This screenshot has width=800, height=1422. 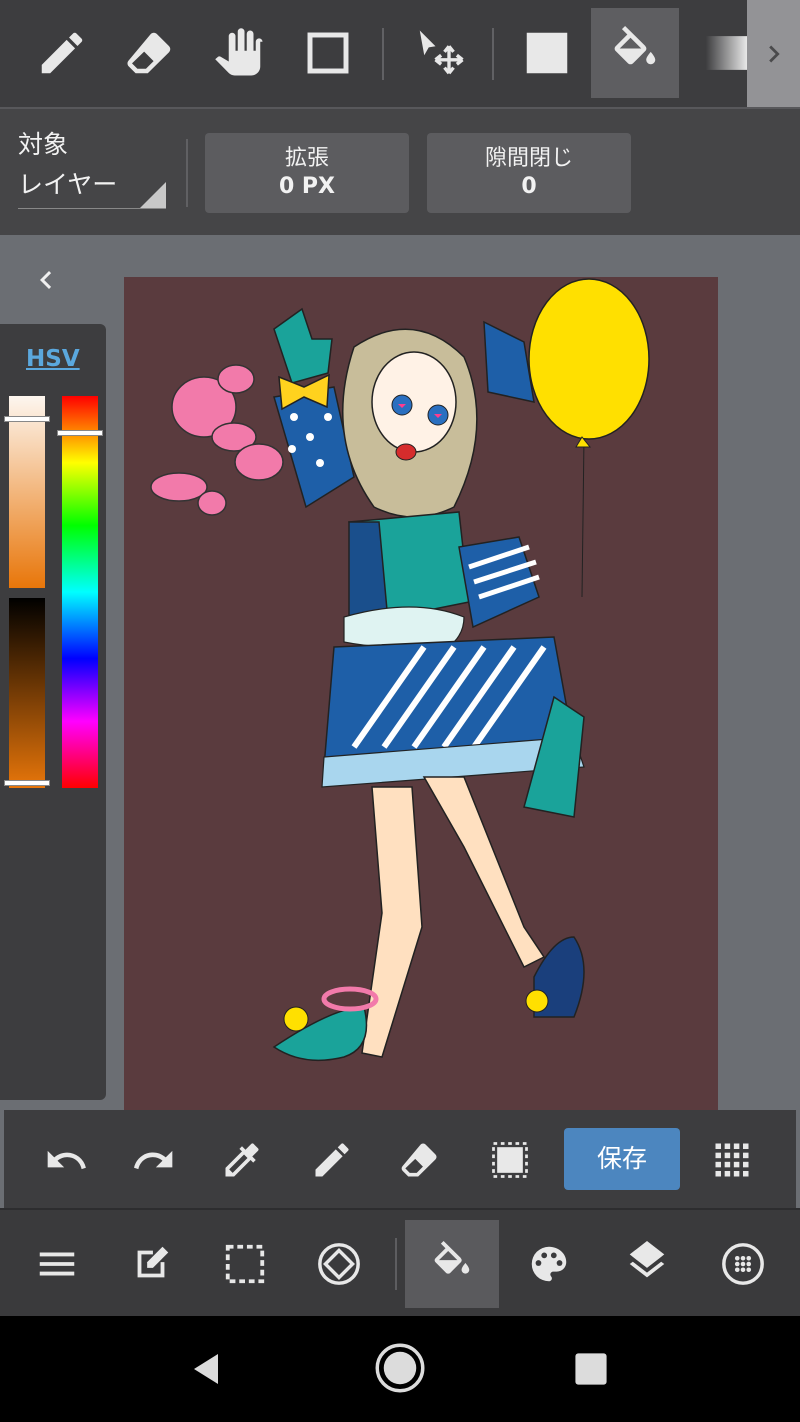 I want to click on top-toolbar, so click(x=400, y=53).